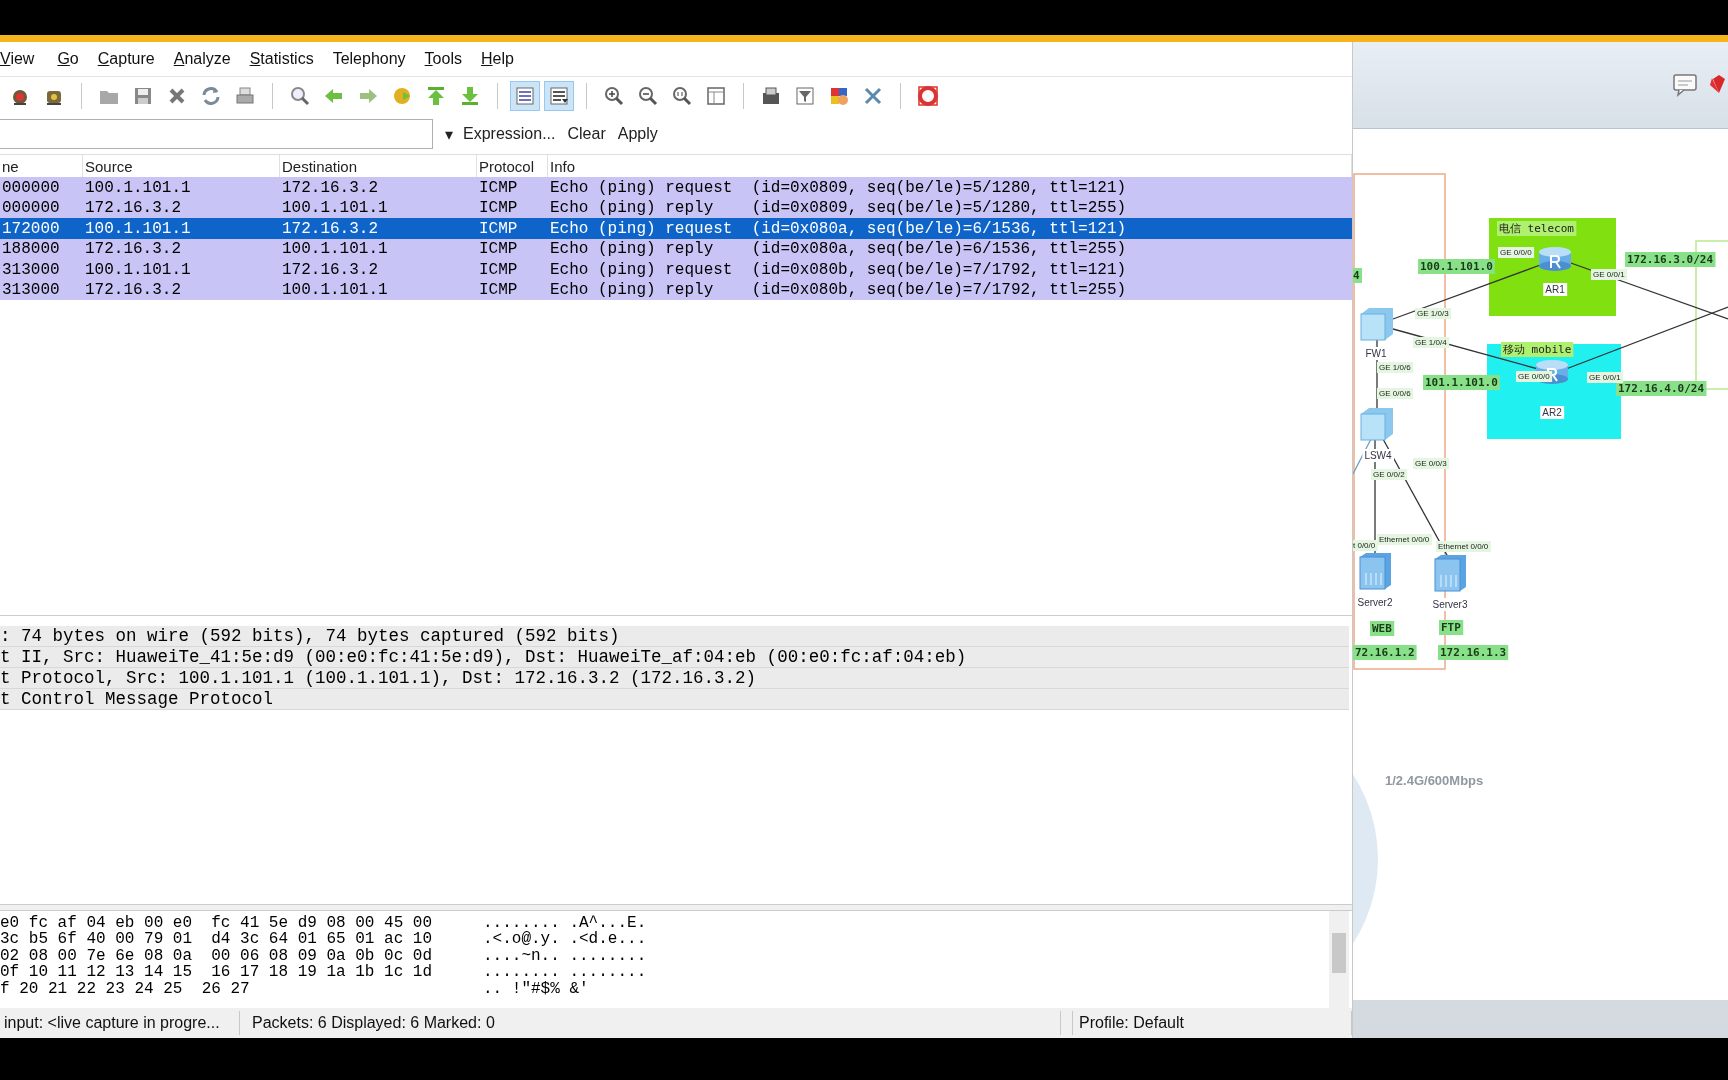 The height and width of the screenshot is (1080, 1728). I want to click on filter-field, so click(216, 134).